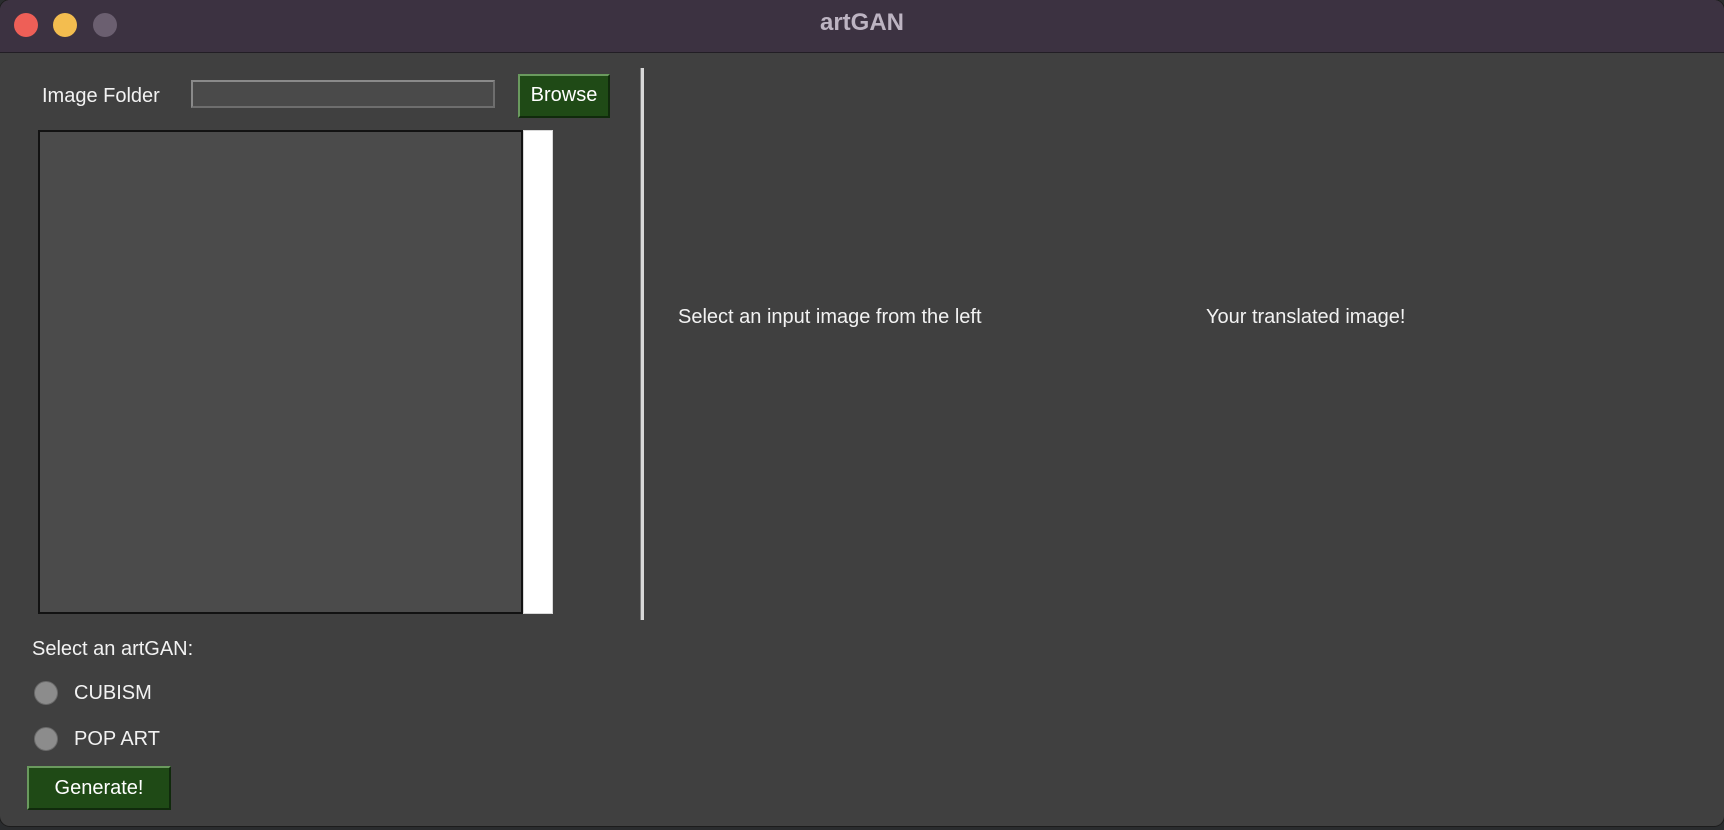 This screenshot has height=830, width=1724. What do you see at coordinates (99, 788) in the screenshot?
I see `generate-button: Generate!` at bounding box center [99, 788].